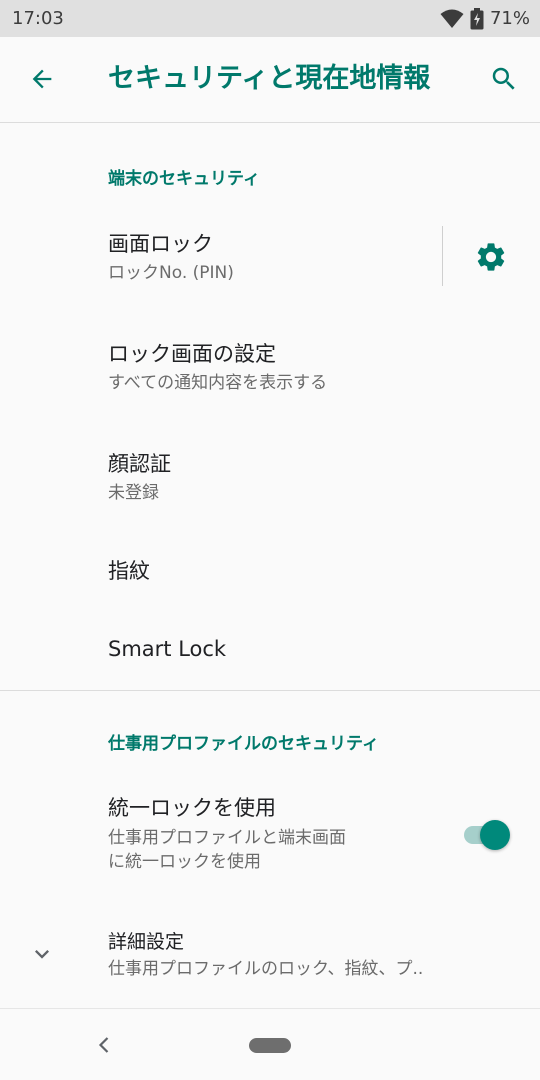  I want to click on section-header-work-profile-security: 仕事用プロファイルのセキュリティ, so click(243, 744).